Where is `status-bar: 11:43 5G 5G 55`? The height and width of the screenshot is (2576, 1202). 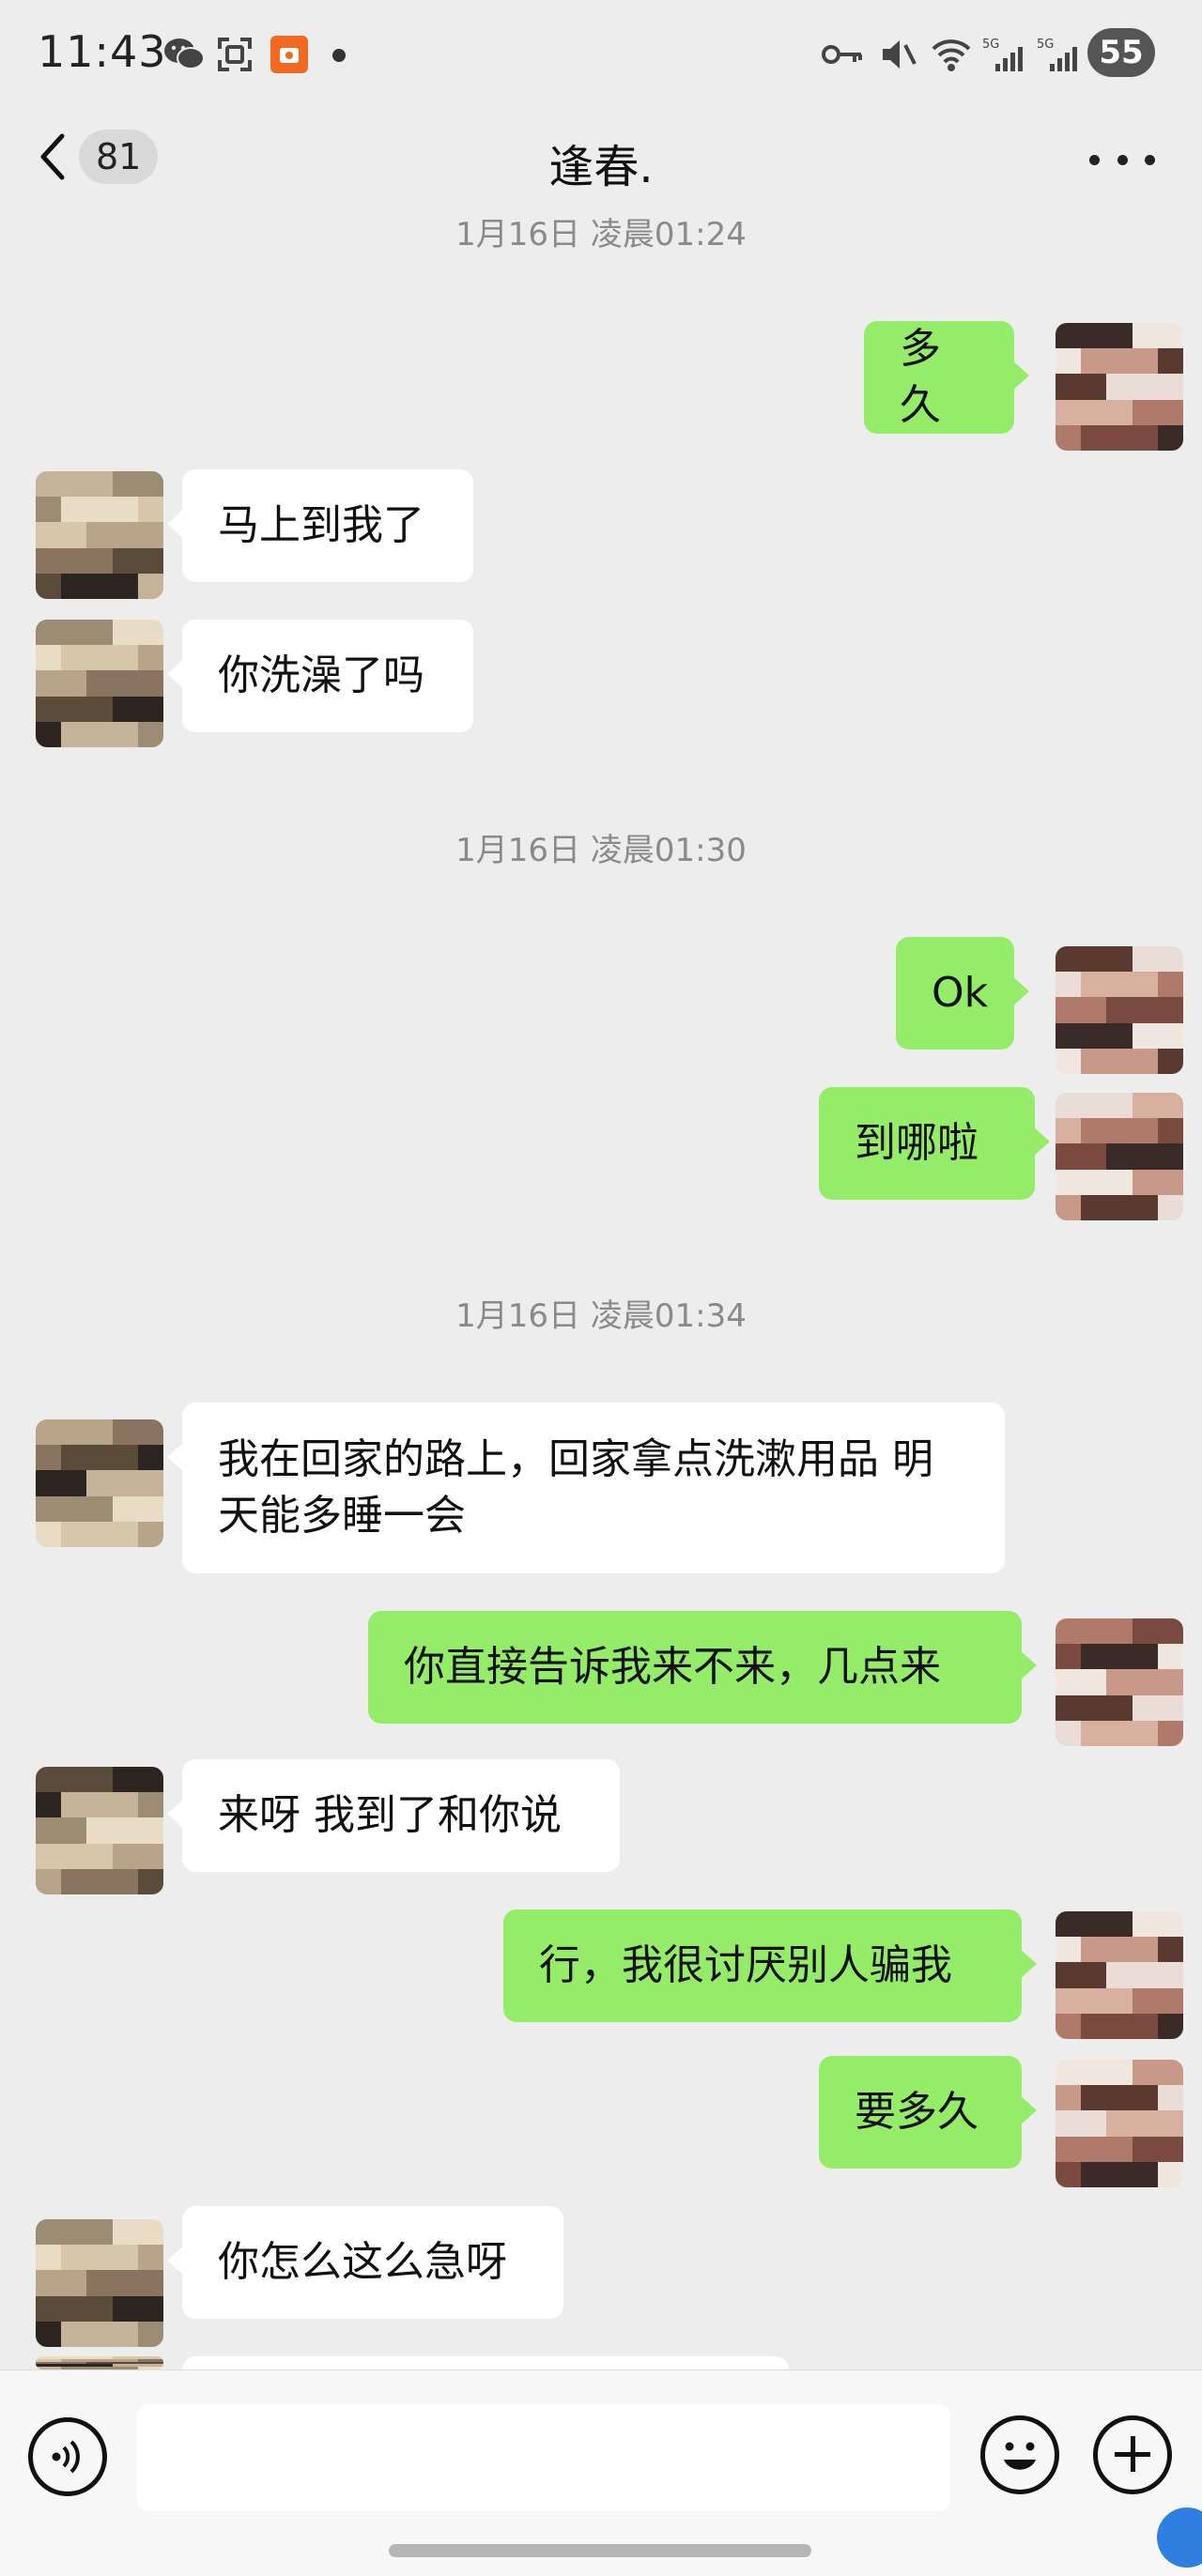 status-bar: 11:43 5G 5G 55 is located at coordinates (601, 51).